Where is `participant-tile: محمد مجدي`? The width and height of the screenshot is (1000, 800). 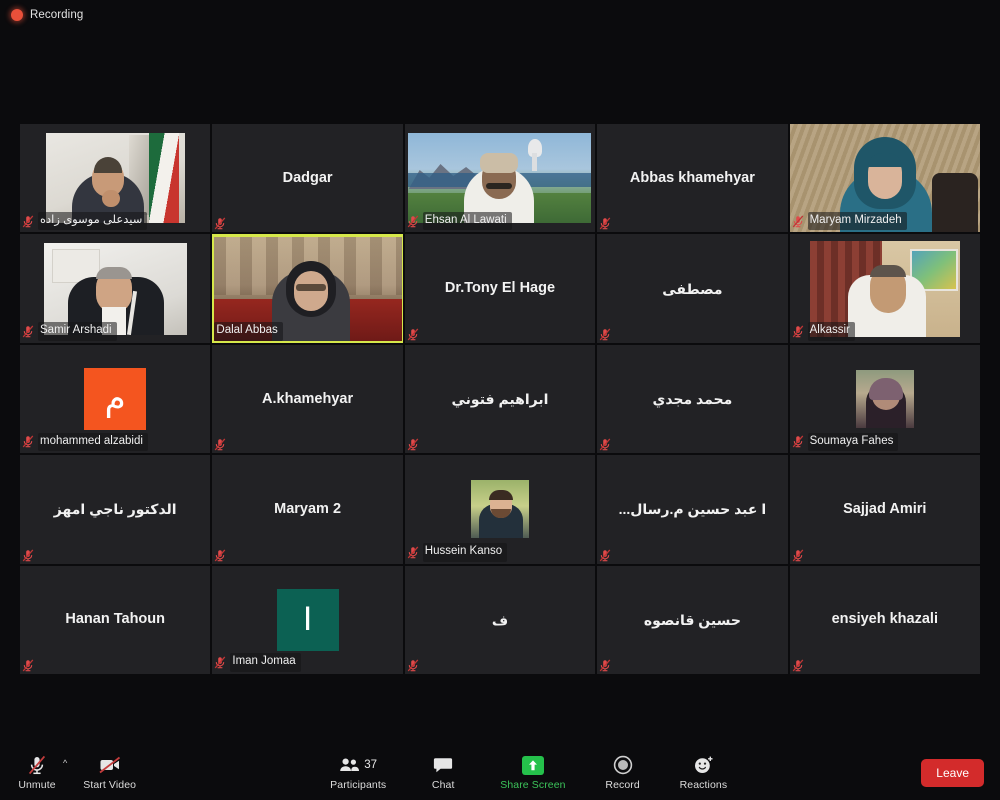
participant-tile: محمد مجدي is located at coordinates (692, 399).